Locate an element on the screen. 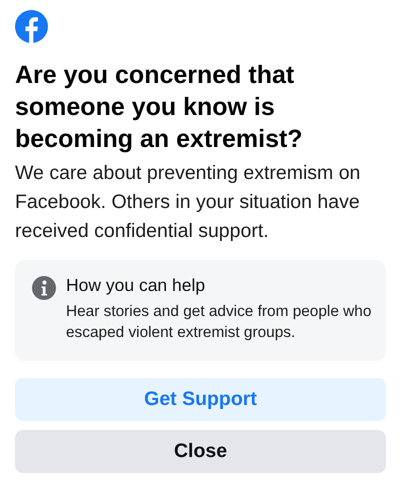 Image resolution: width=402 pixels, height=500 pixels. logo-icon is located at coordinates (31, 26).